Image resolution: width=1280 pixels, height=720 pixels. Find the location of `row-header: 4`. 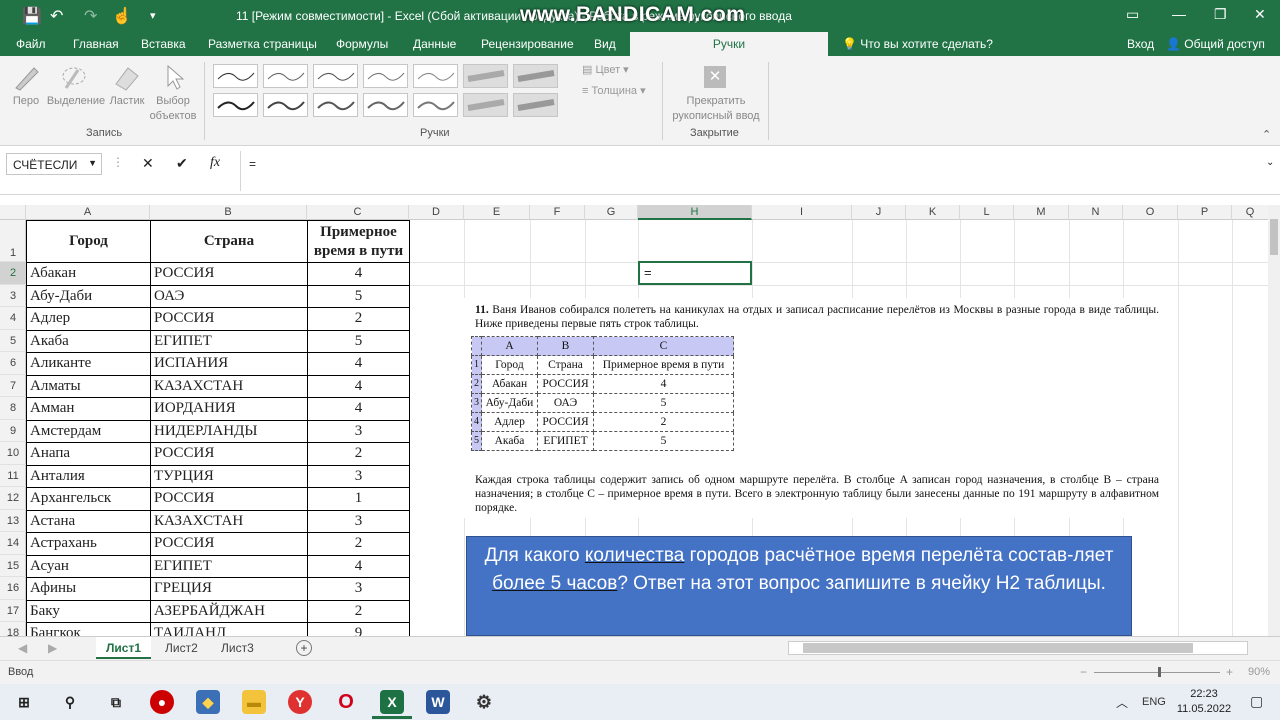

row-header: 4 is located at coordinates (13, 318).